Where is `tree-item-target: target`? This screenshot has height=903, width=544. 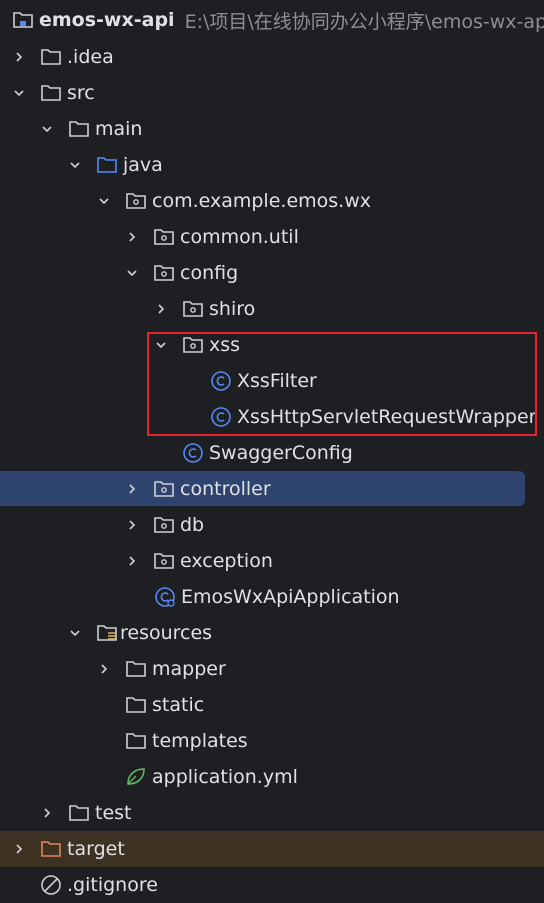 tree-item-target: target is located at coordinates (272, 849).